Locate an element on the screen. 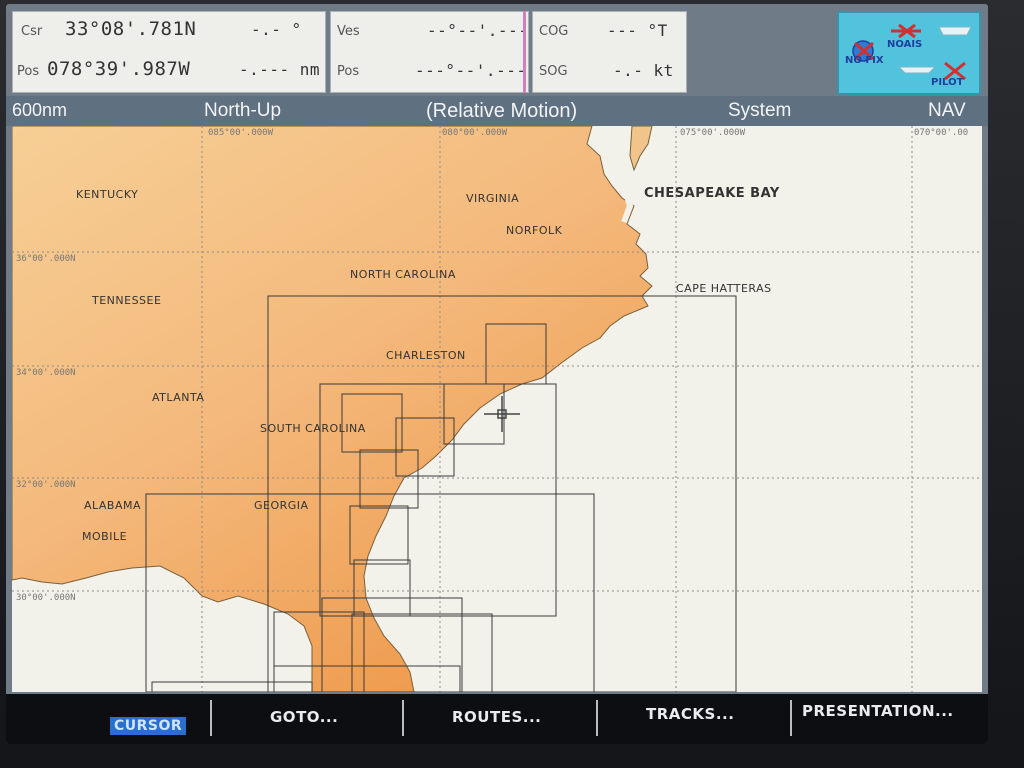  cursor-softkey: CURSOR is located at coordinates (148, 726).